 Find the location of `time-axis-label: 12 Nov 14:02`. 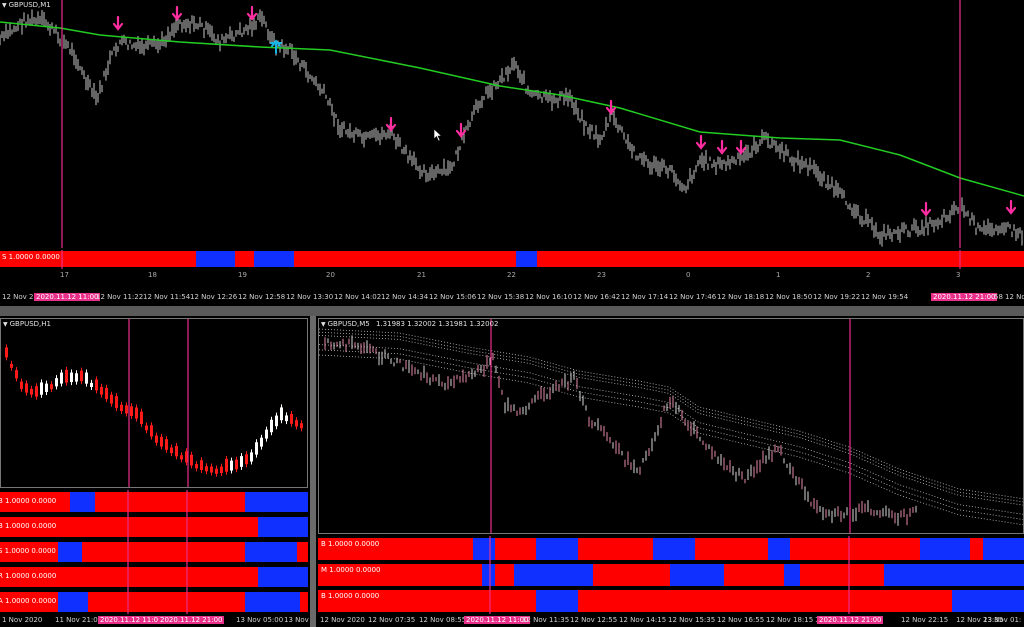

time-axis-label: 12 Nov 14:02 is located at coordinates (358, 297).